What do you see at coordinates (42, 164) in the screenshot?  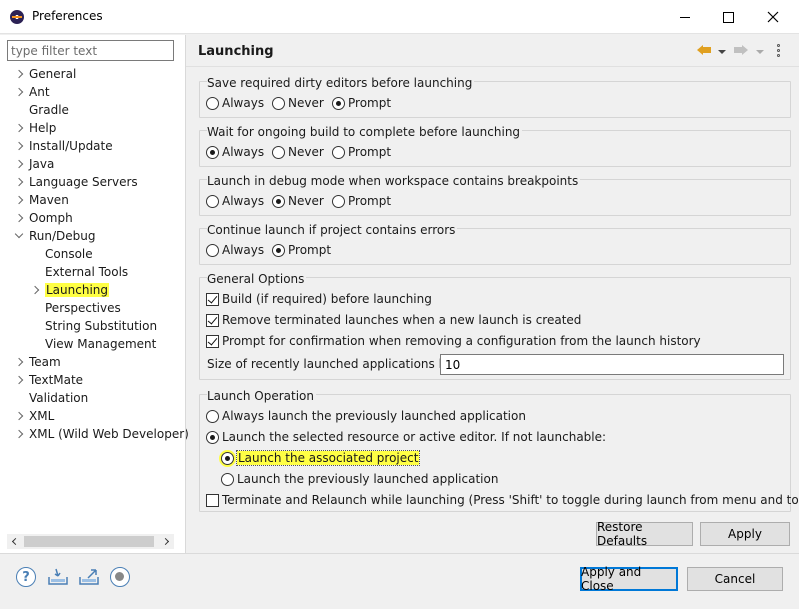 I see `tree-item-label: Java` at bounding box center [42, 164].